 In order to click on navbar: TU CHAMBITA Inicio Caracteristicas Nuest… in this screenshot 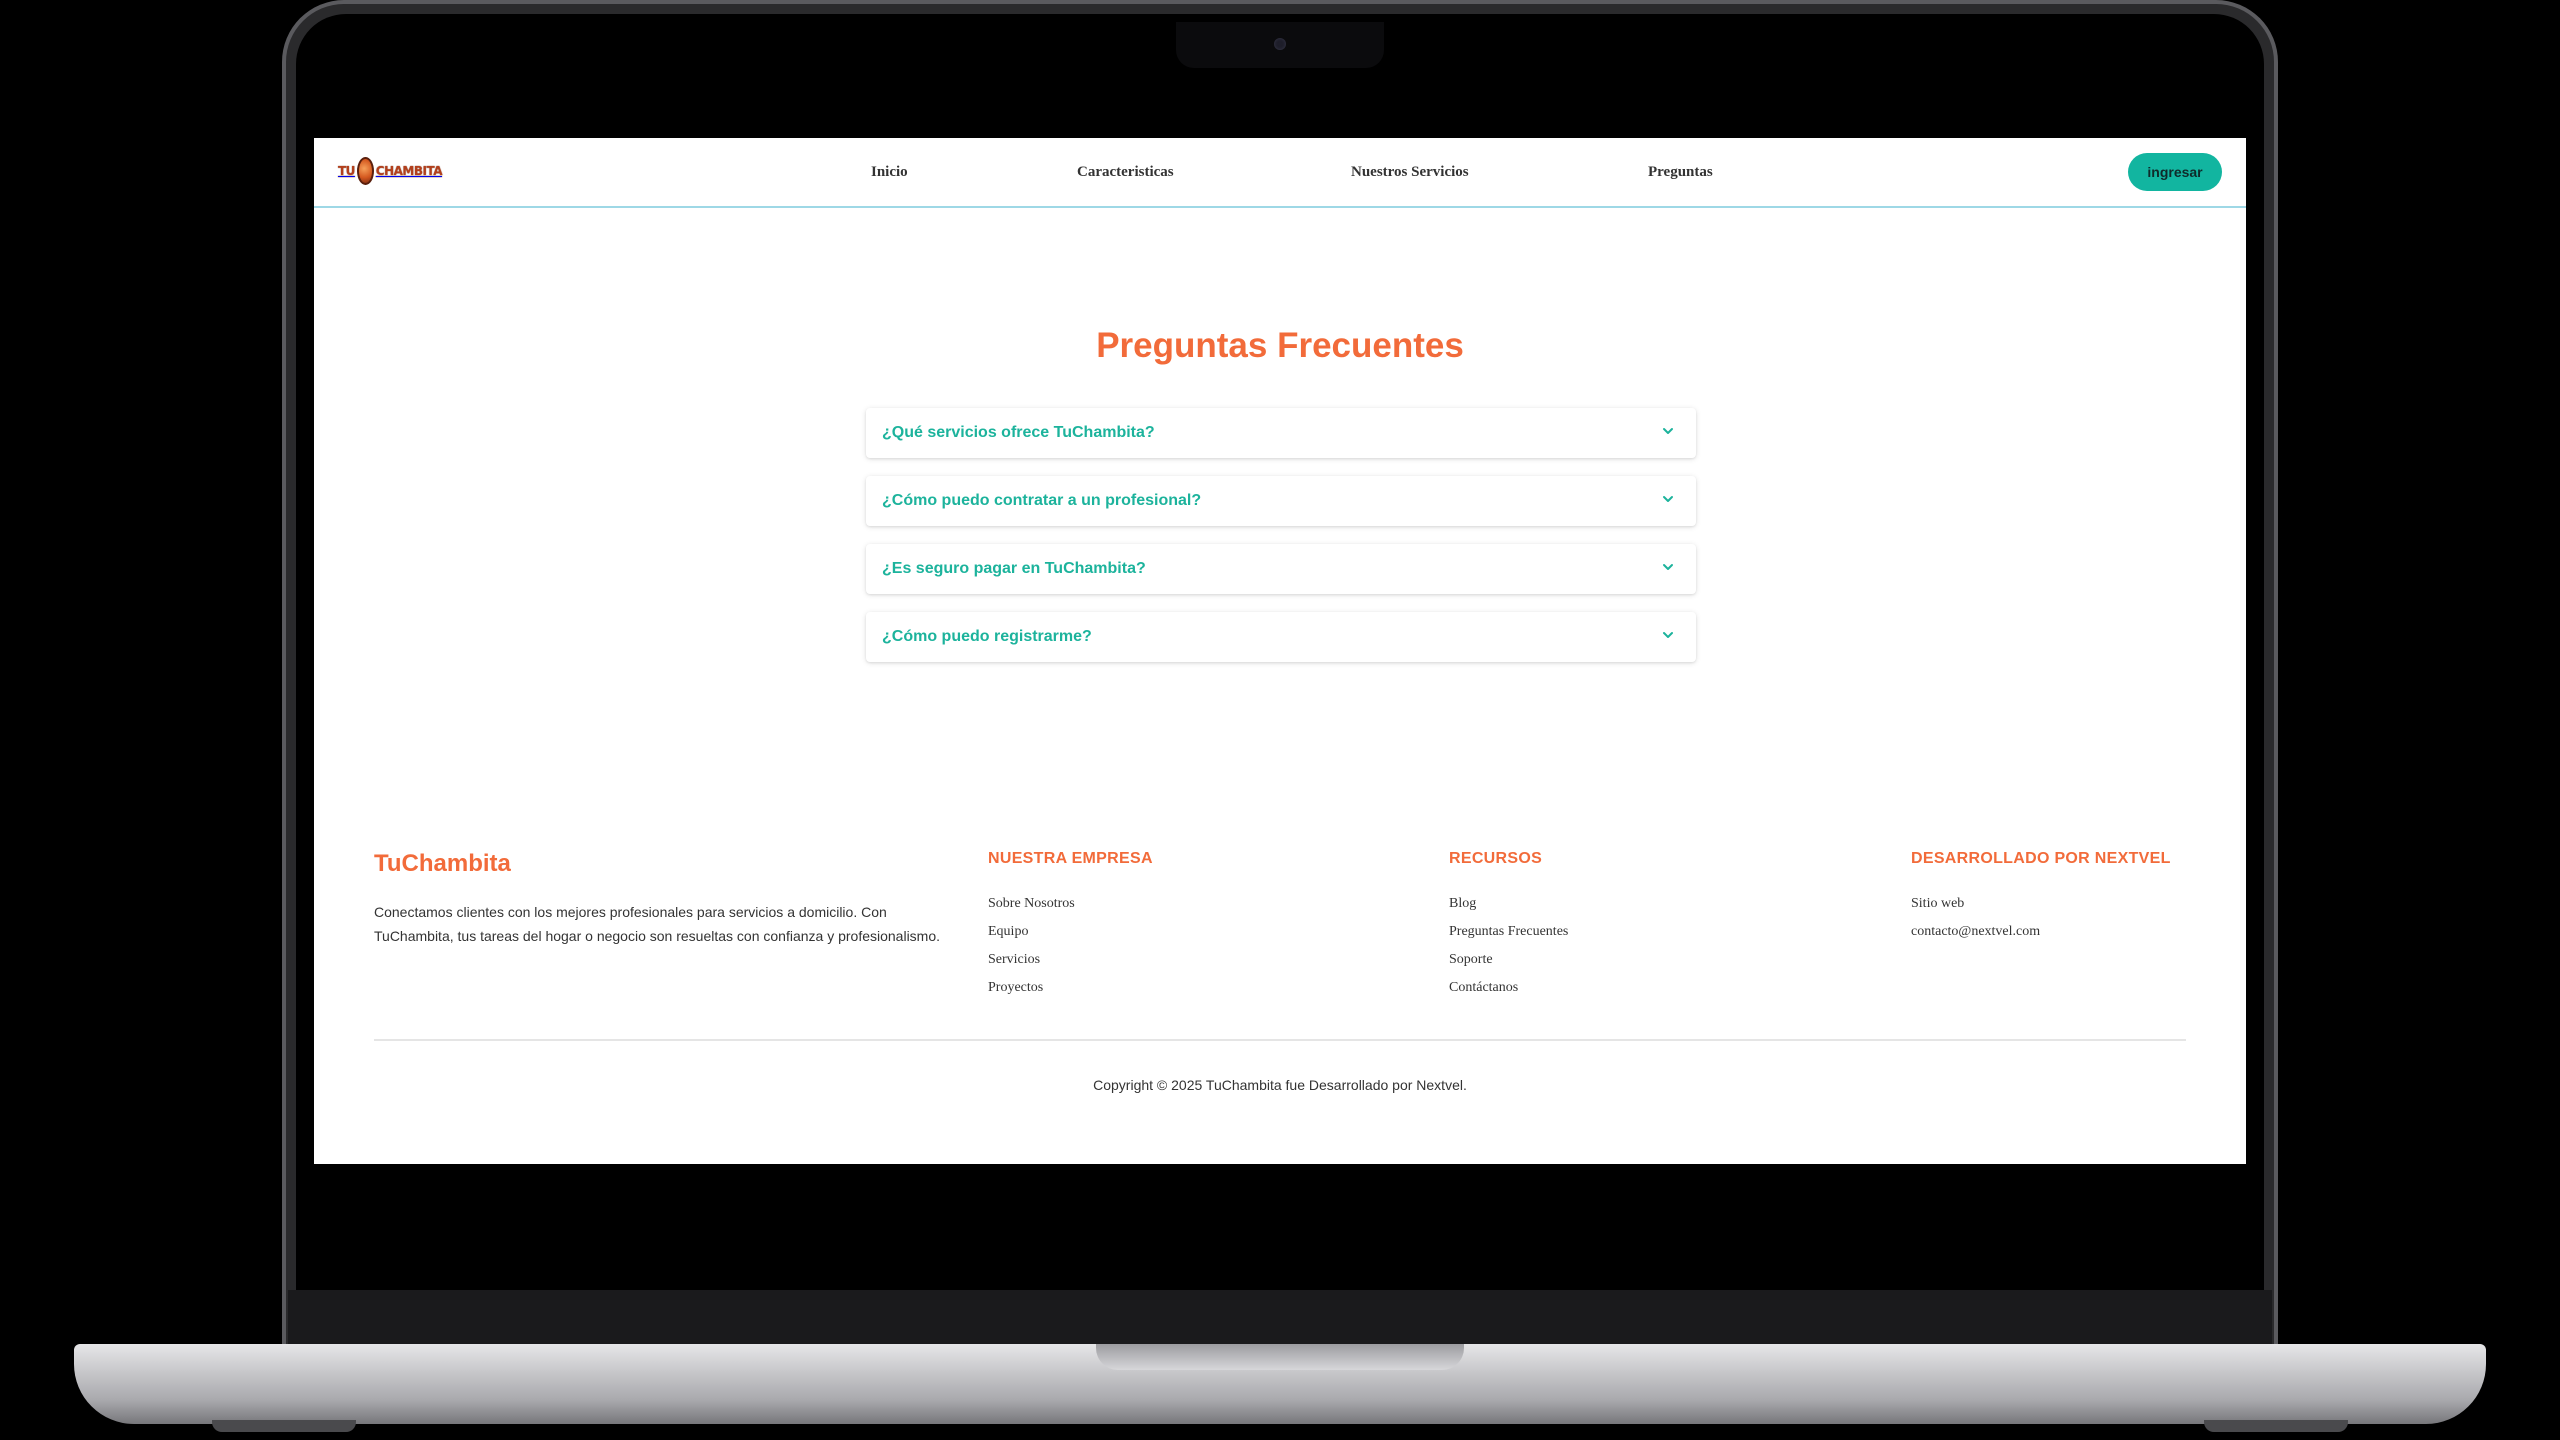, I will do `click(1280, 173)`.